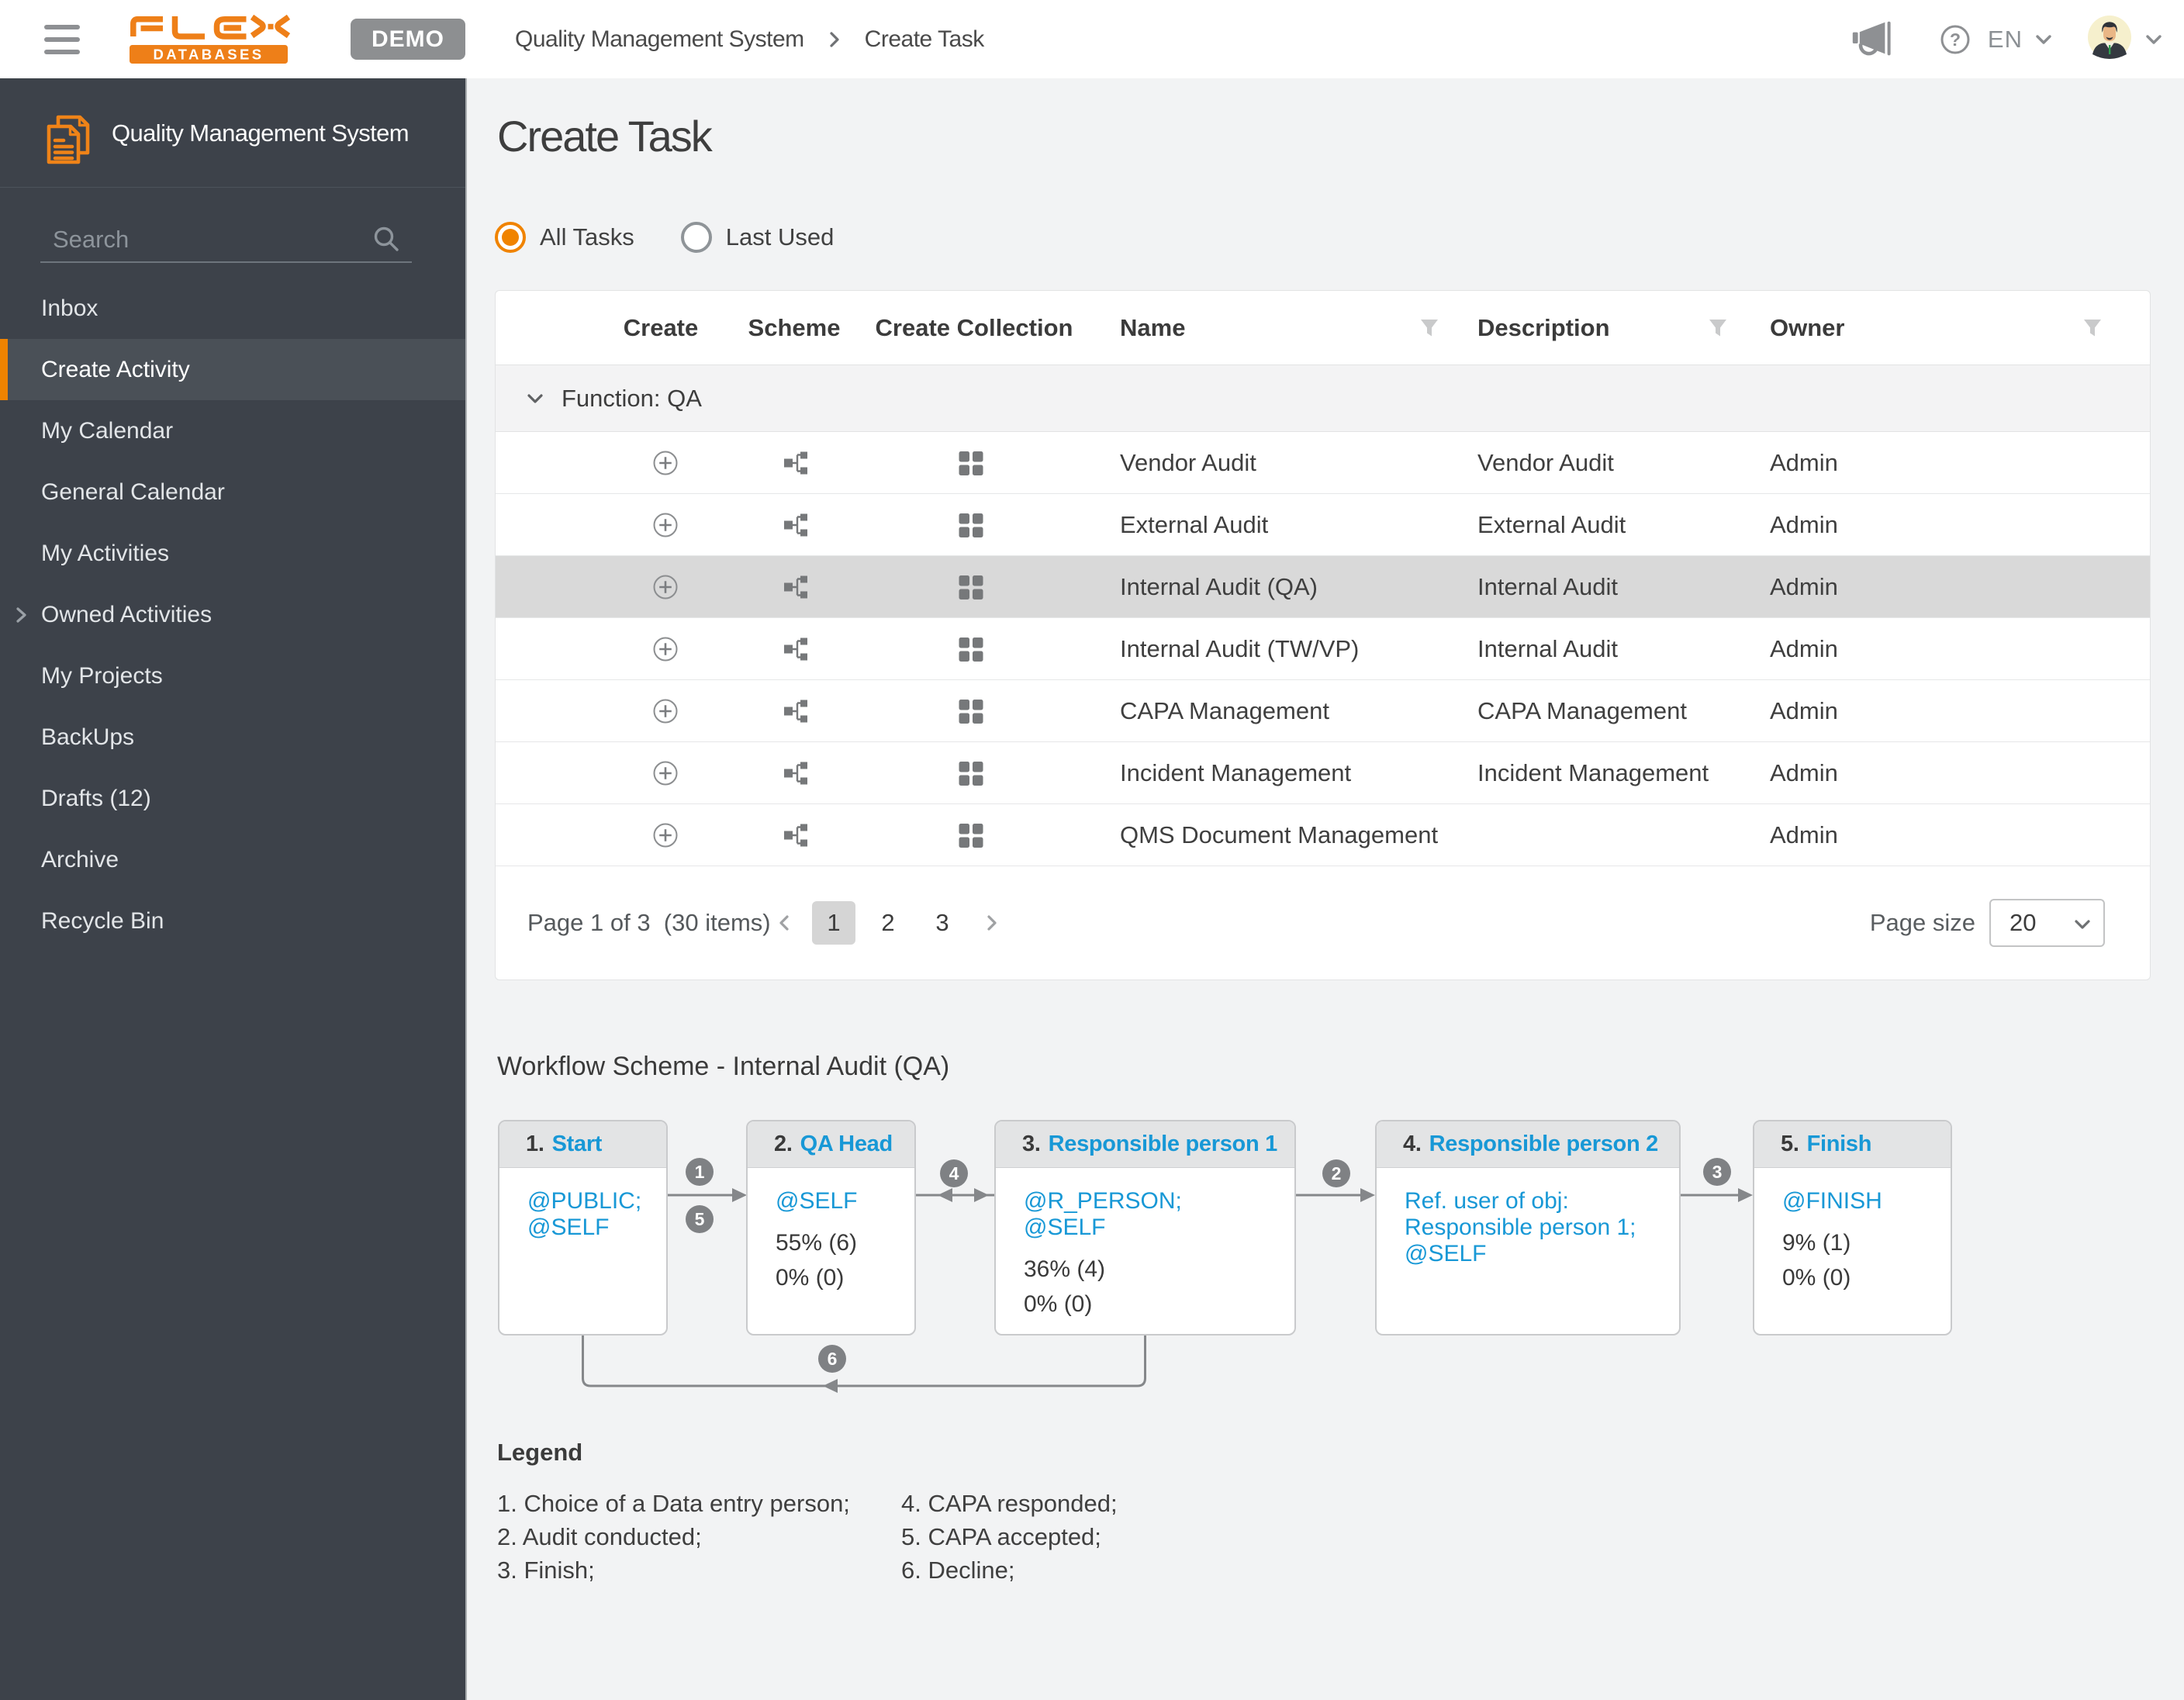 The image size is (2184, 1700). I want to click on step-name: Responsible person 2, so click(1544, 1144).